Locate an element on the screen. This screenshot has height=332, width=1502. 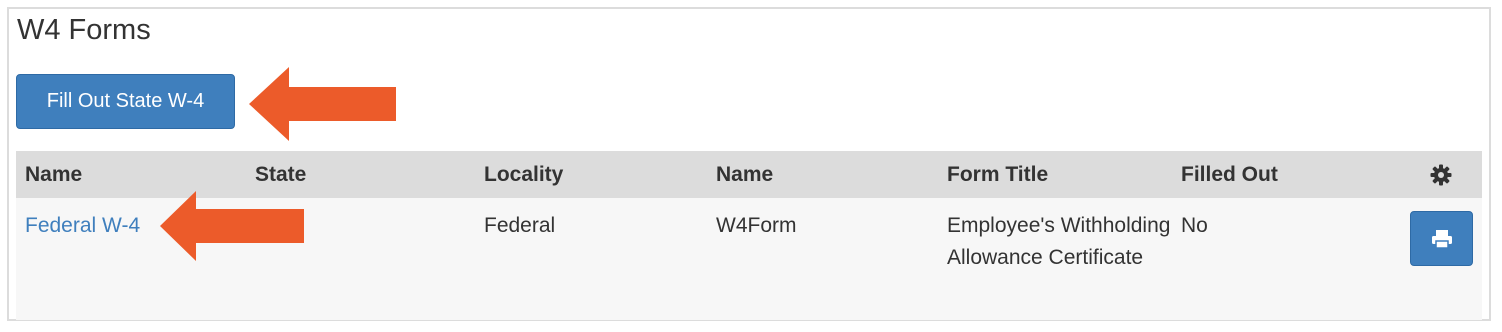
column-header-form-name: Name is located at coordinates (744, 175).